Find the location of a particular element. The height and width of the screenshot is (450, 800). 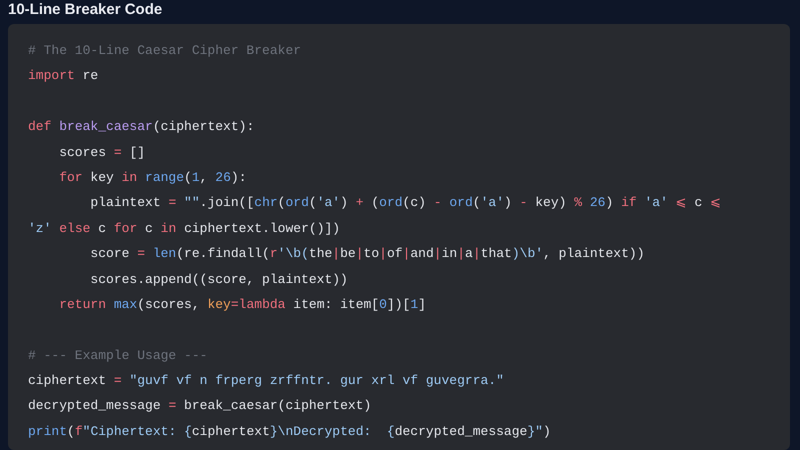

code-line: for key in range(1, 26): is located at coordinates (153, 177).